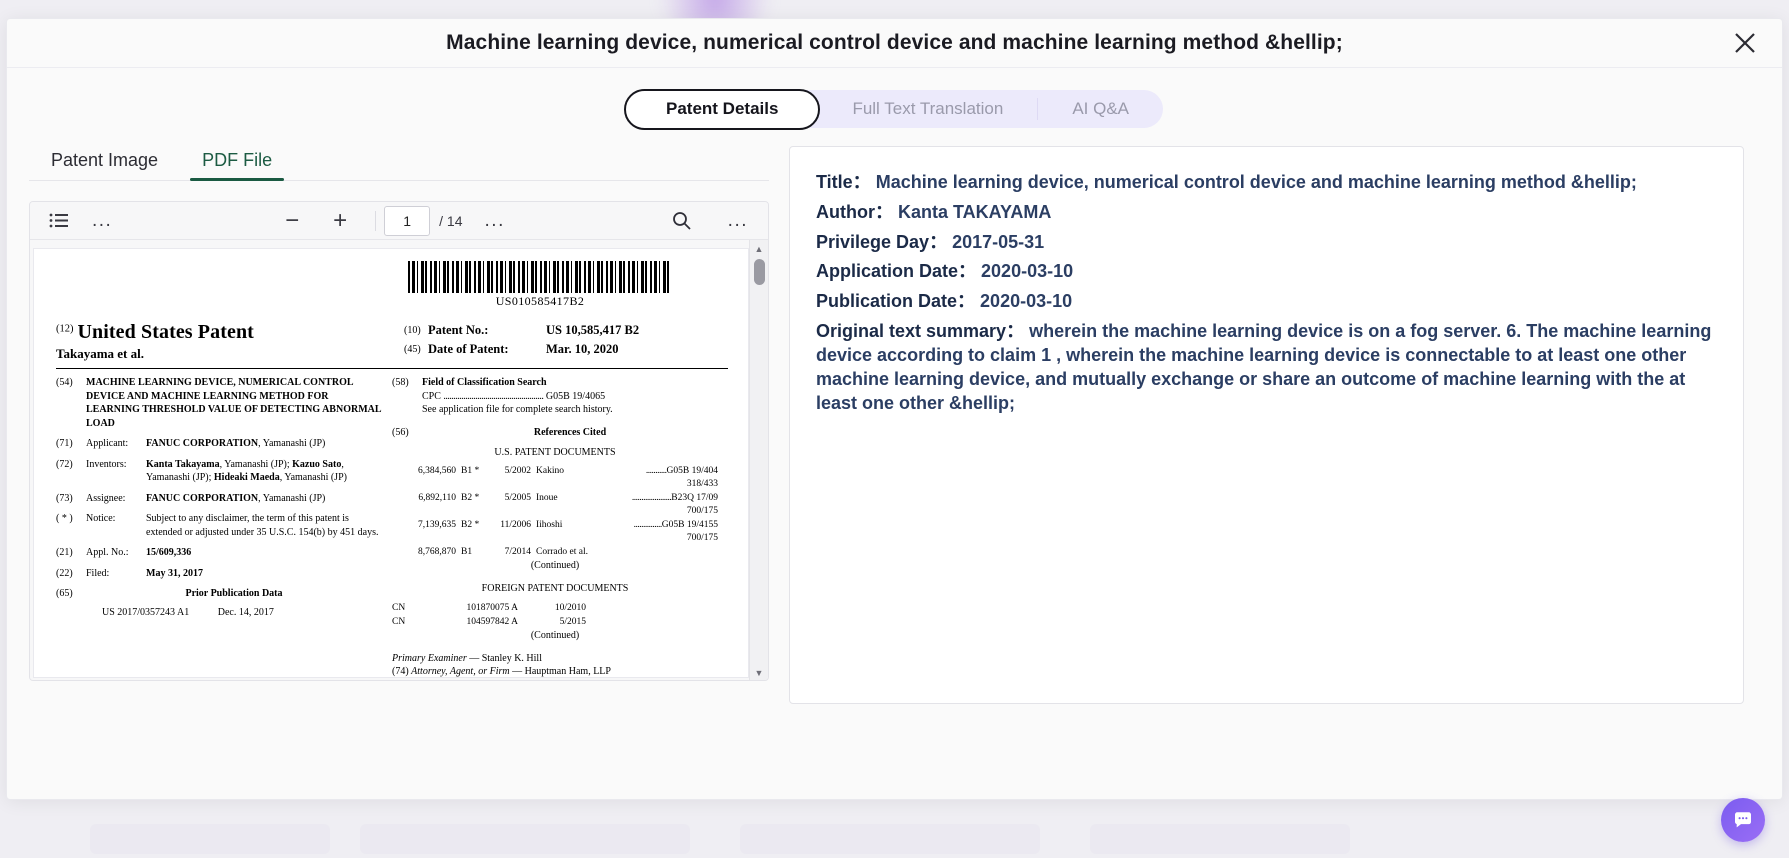 The width and height of the screenshot is (1789, 858). What do you see at coordinates (451, 220) in the screenshot?
I see `page-total-label: / 14` at bounding box center [451, 220].